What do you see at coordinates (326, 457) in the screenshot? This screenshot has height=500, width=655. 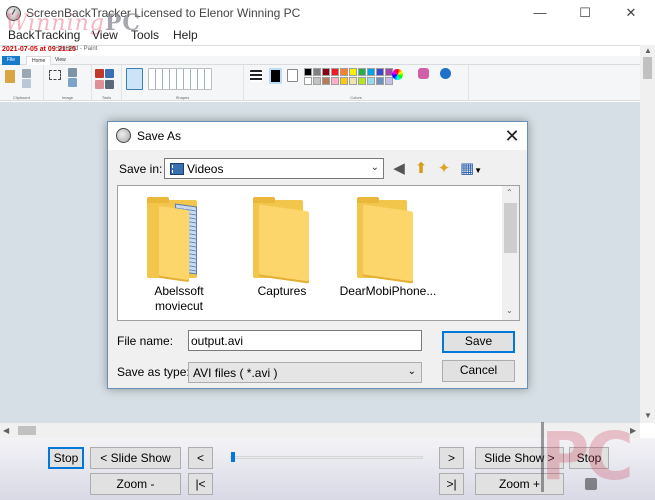 I see `timeline-slider` at bounding box center [326, 457].